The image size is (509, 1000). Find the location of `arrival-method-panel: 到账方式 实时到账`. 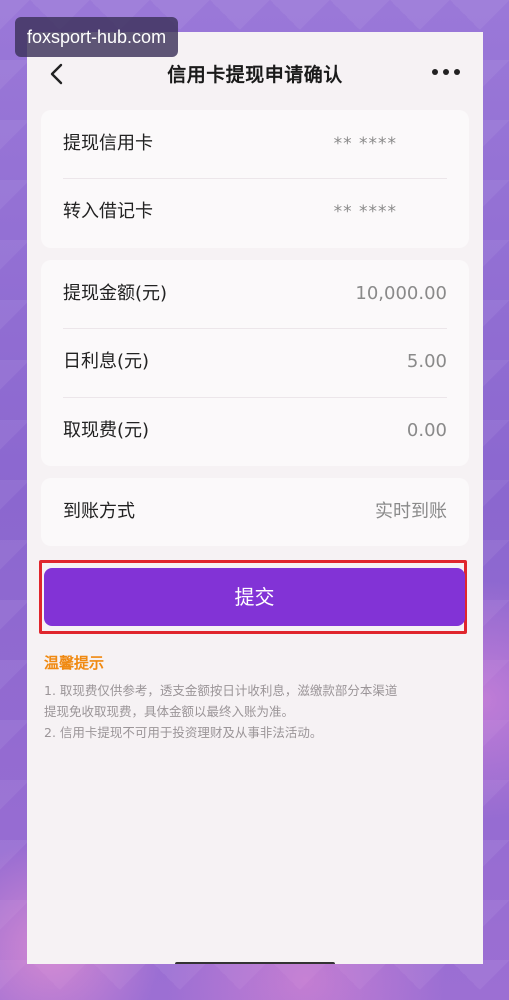

arrival-method-panel: 到账方式 实时到账 is located at coordinates (255, 512).